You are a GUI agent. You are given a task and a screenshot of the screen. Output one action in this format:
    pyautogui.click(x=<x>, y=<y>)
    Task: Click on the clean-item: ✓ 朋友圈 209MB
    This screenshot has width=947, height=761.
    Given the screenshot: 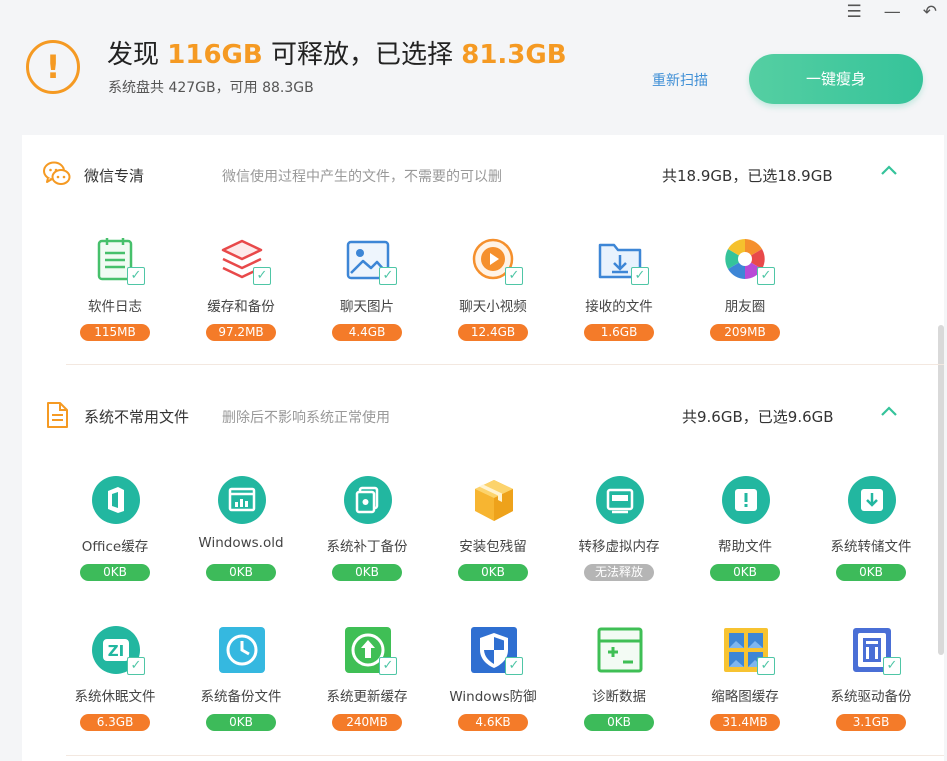 What is the action you would take?
    pyautogui.click(x=745, y=290)
    